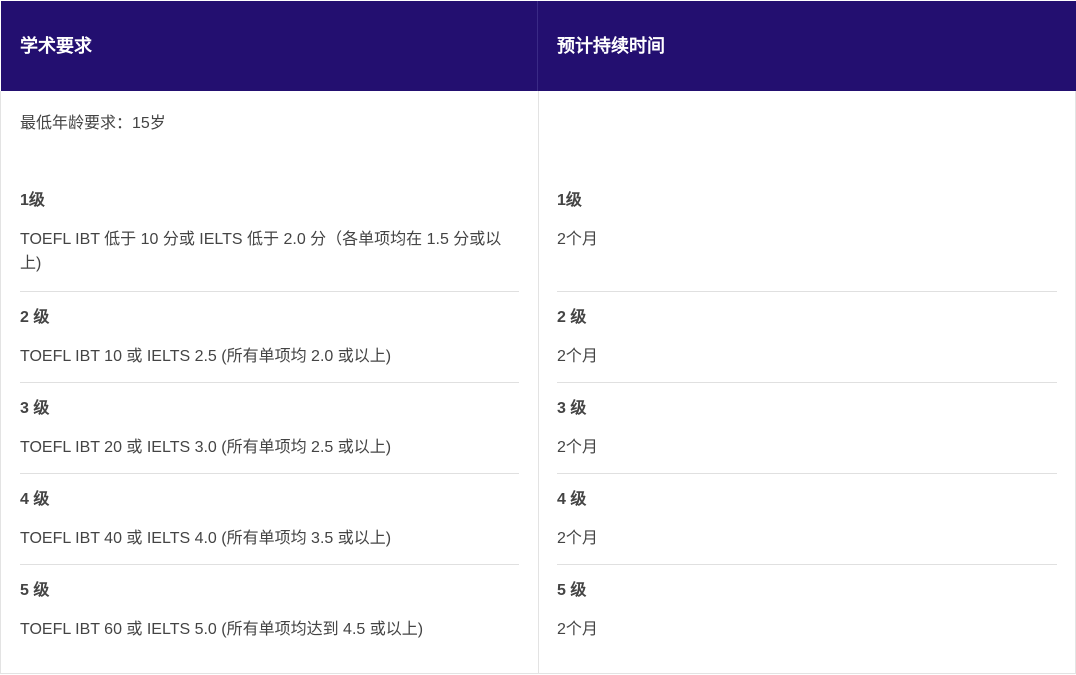 The width and height of the screenshot is (1076, 675). Describe the element at coordinates (32, 200) in the screenshot. I see `level-1-label: 1级` at that location.